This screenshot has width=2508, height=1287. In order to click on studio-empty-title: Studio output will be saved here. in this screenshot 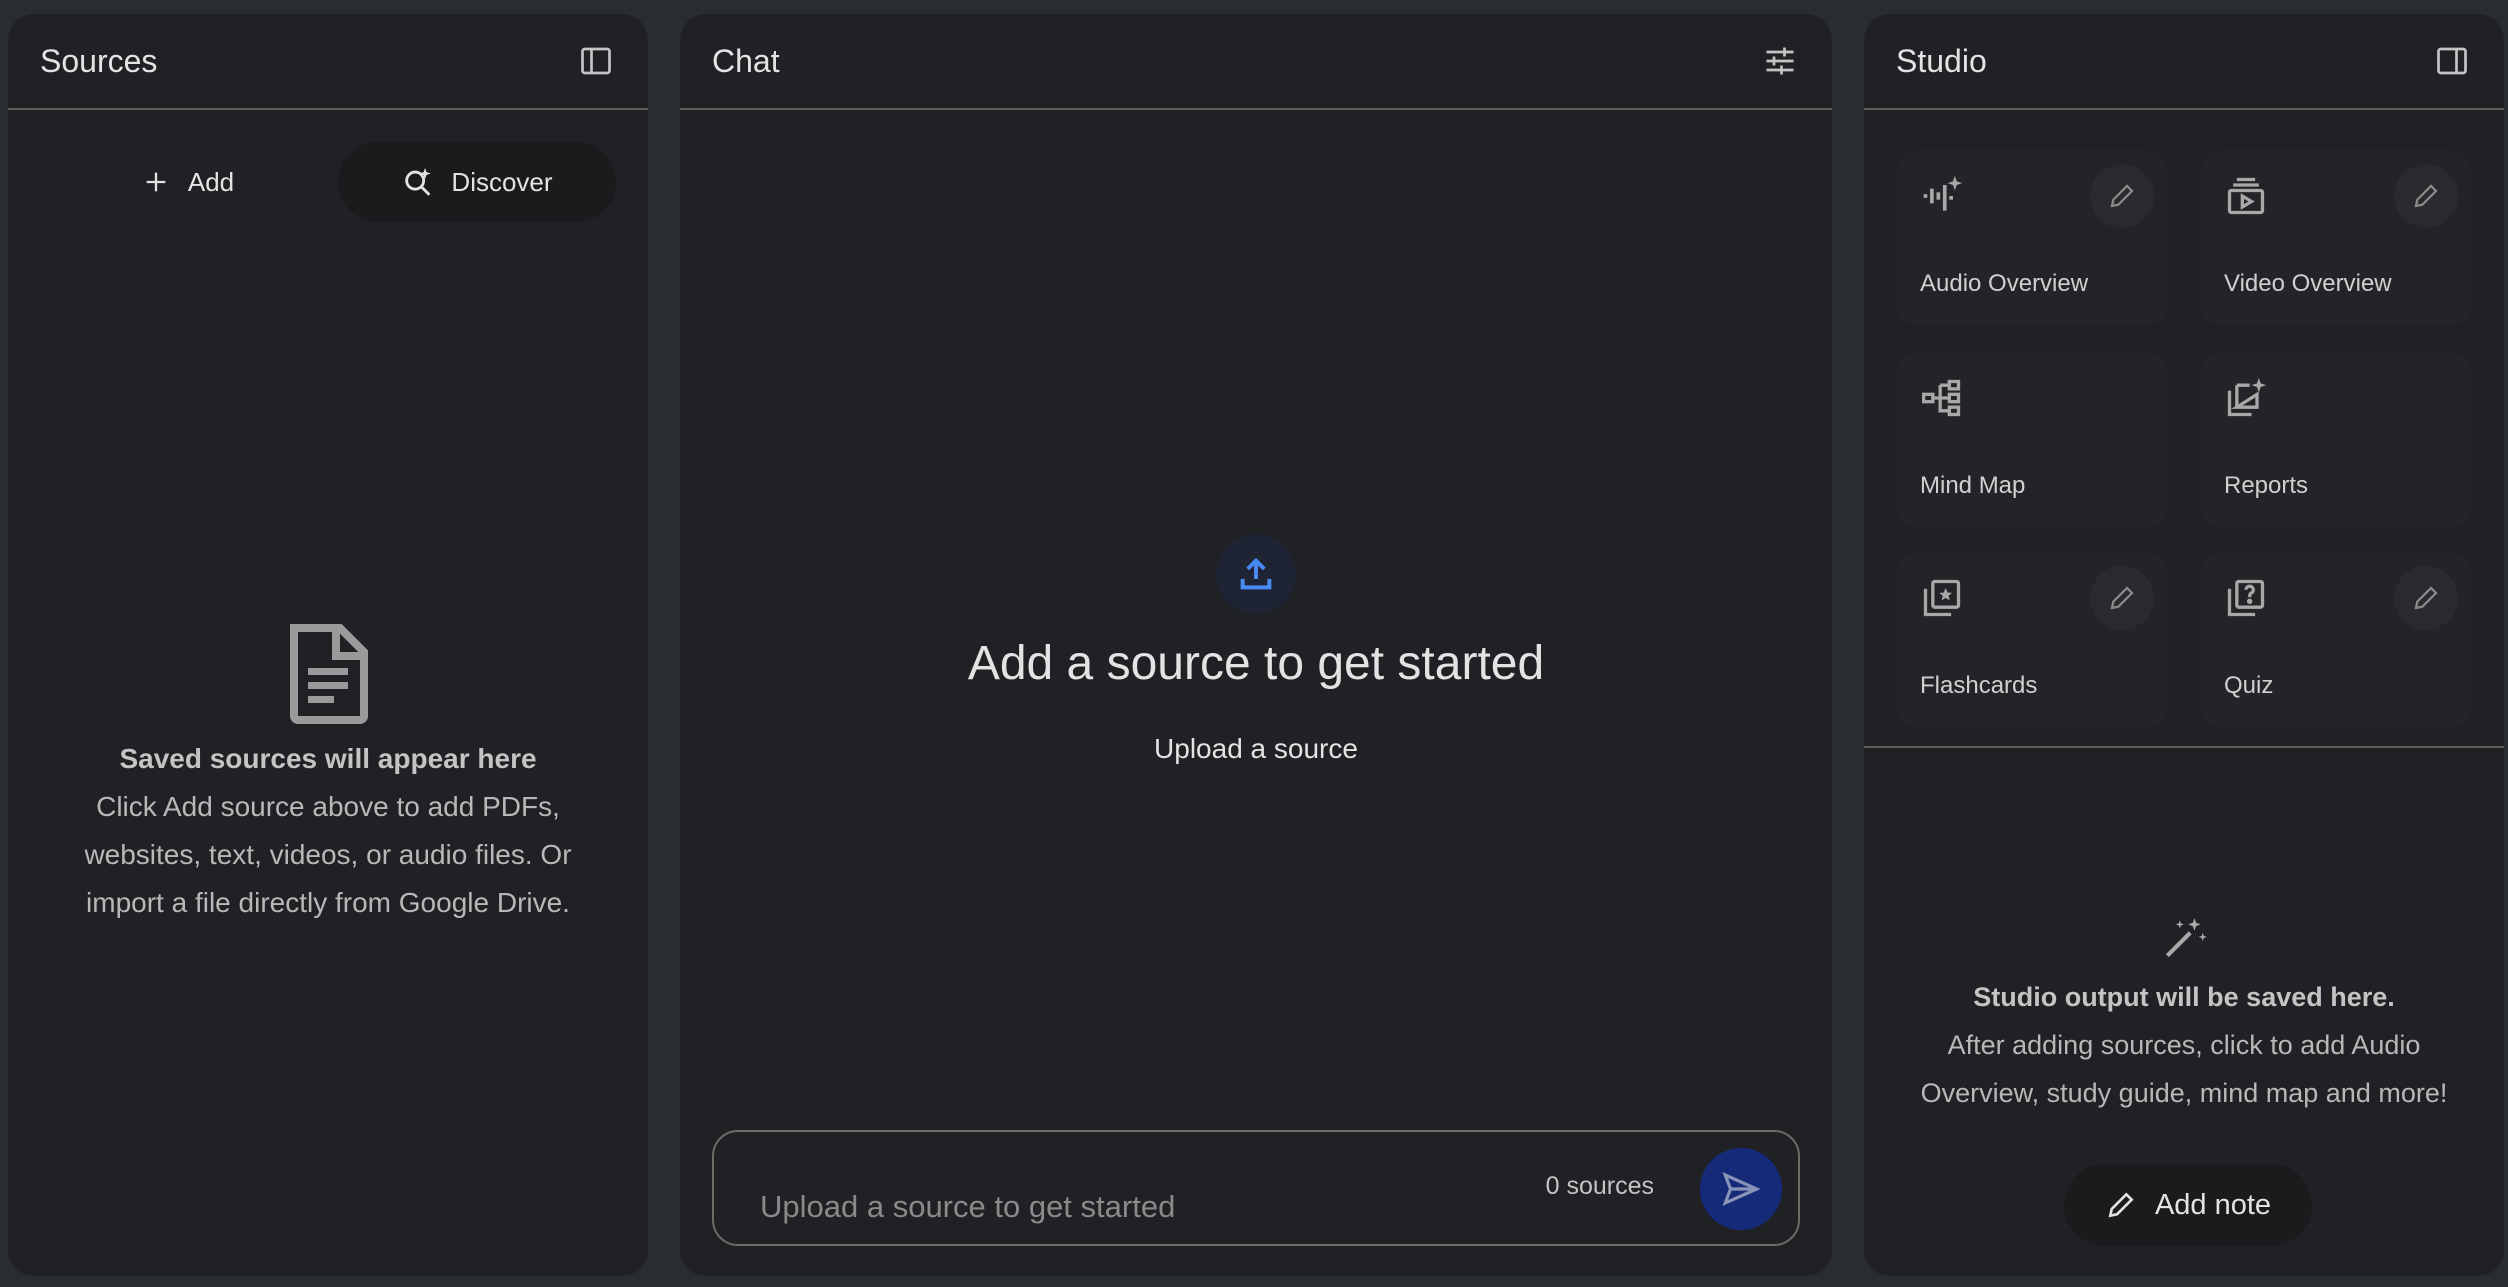, I will do `click(2184, 997)`.